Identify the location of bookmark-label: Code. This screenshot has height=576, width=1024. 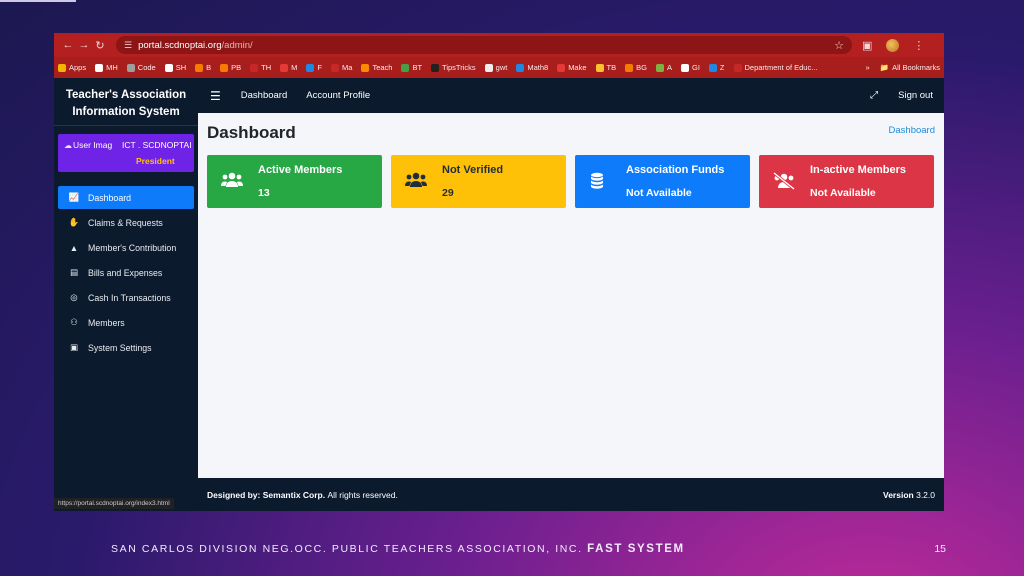
(146, 67).